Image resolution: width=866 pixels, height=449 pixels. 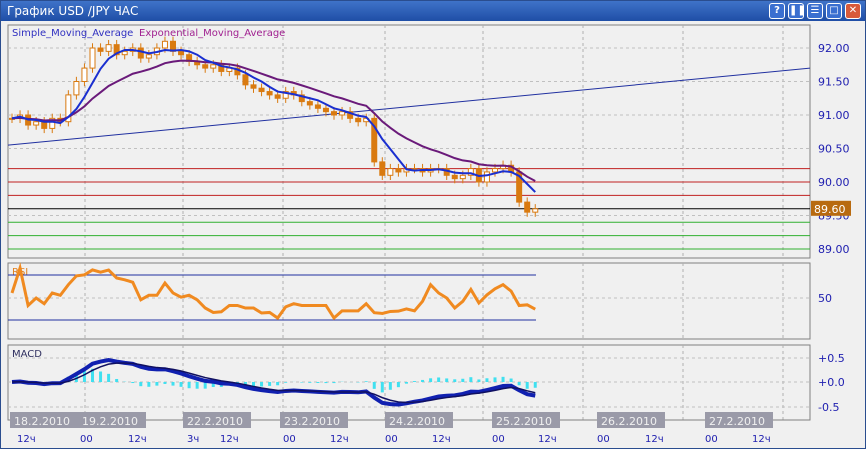 What do you see at coordinates (629, 421) in the screenshot?
I see `date-label: 26.2.2010` at bounding box center [629, 421].